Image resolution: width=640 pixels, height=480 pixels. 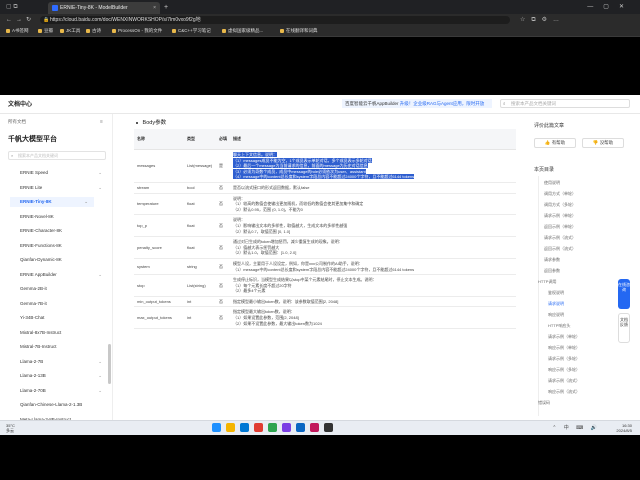 I want to click on bookmark-item: 豆瓣, so click(x=45, y=31).